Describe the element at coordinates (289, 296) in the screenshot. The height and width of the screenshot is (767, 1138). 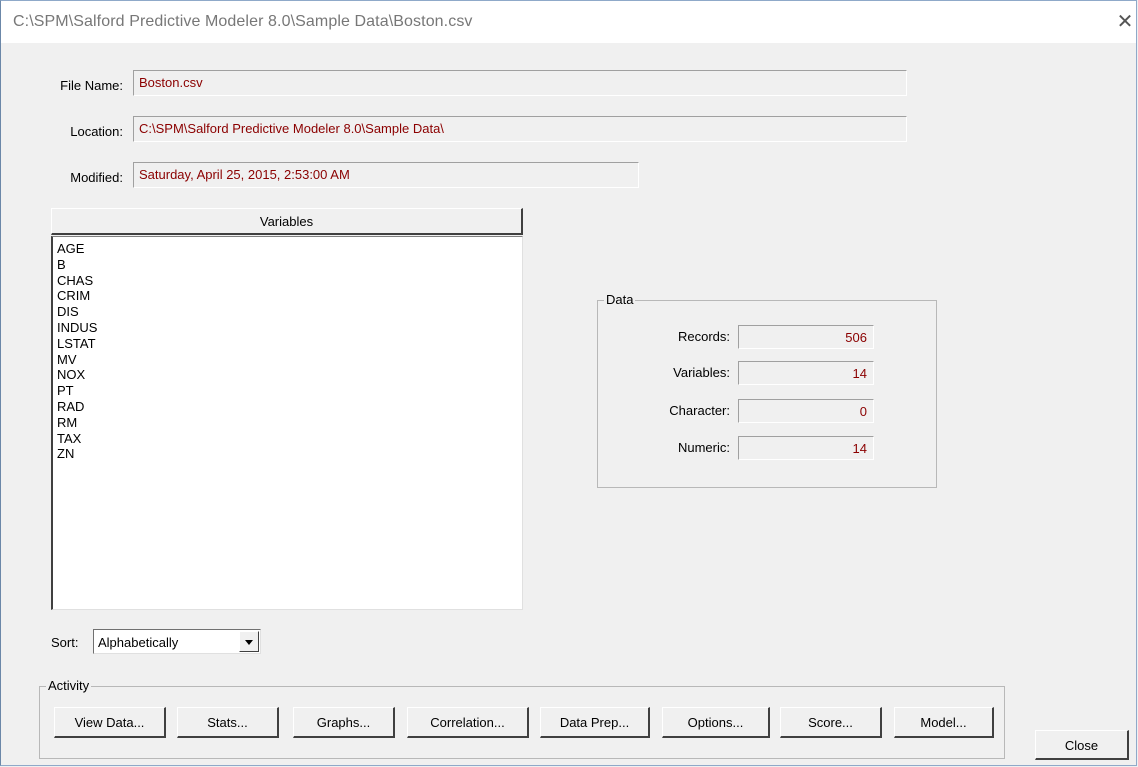
I see `list-item: CRIM` at that location.